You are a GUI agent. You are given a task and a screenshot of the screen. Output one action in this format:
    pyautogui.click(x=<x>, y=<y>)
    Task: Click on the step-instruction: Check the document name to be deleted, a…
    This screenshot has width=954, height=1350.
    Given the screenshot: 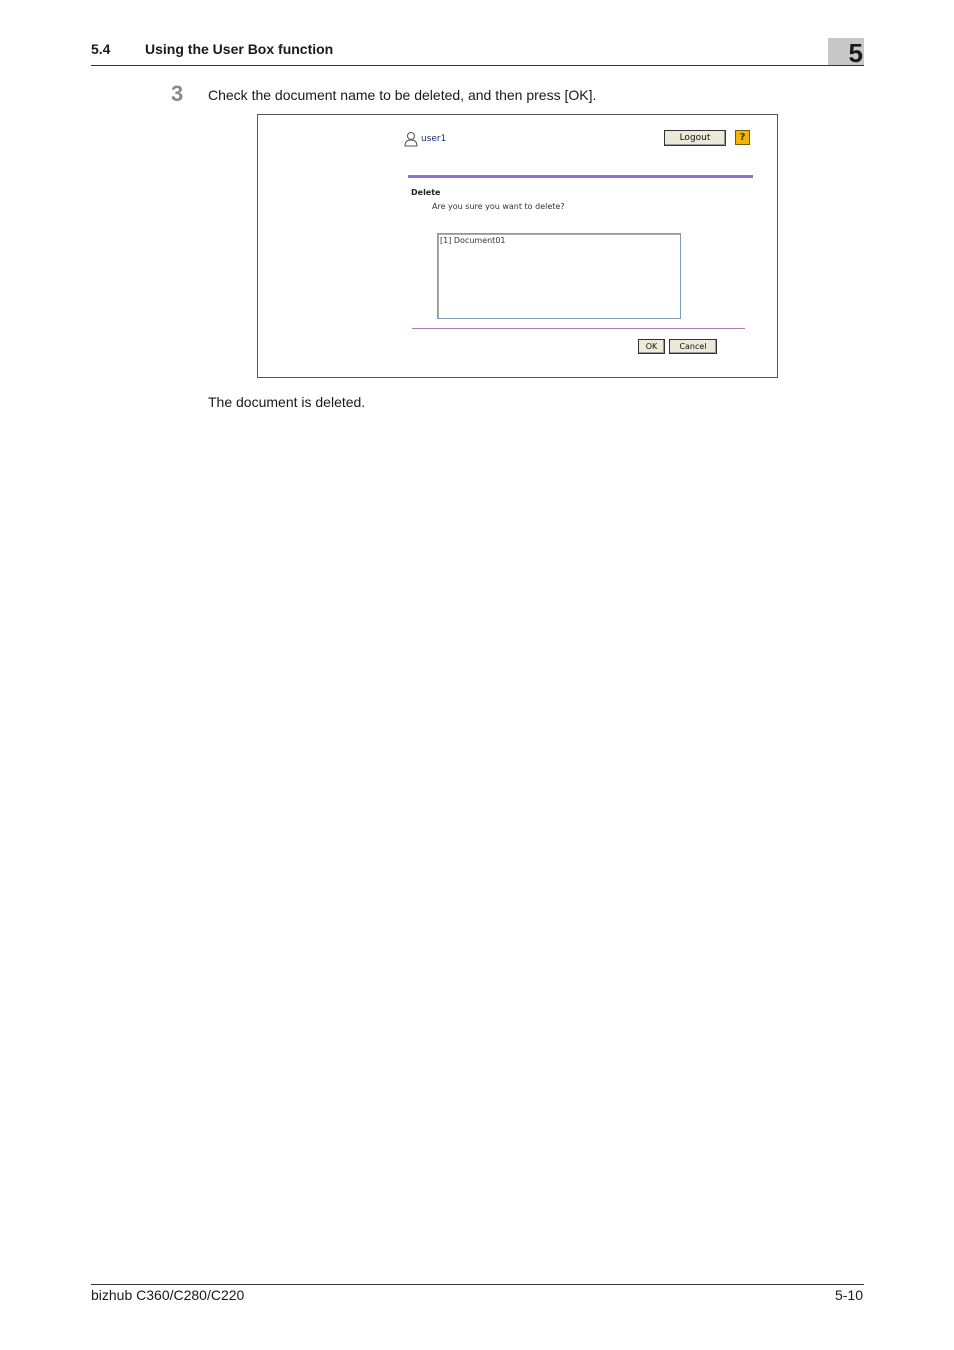 What is the action you would take?
    pyautogui.click(x=402, y=95)
    